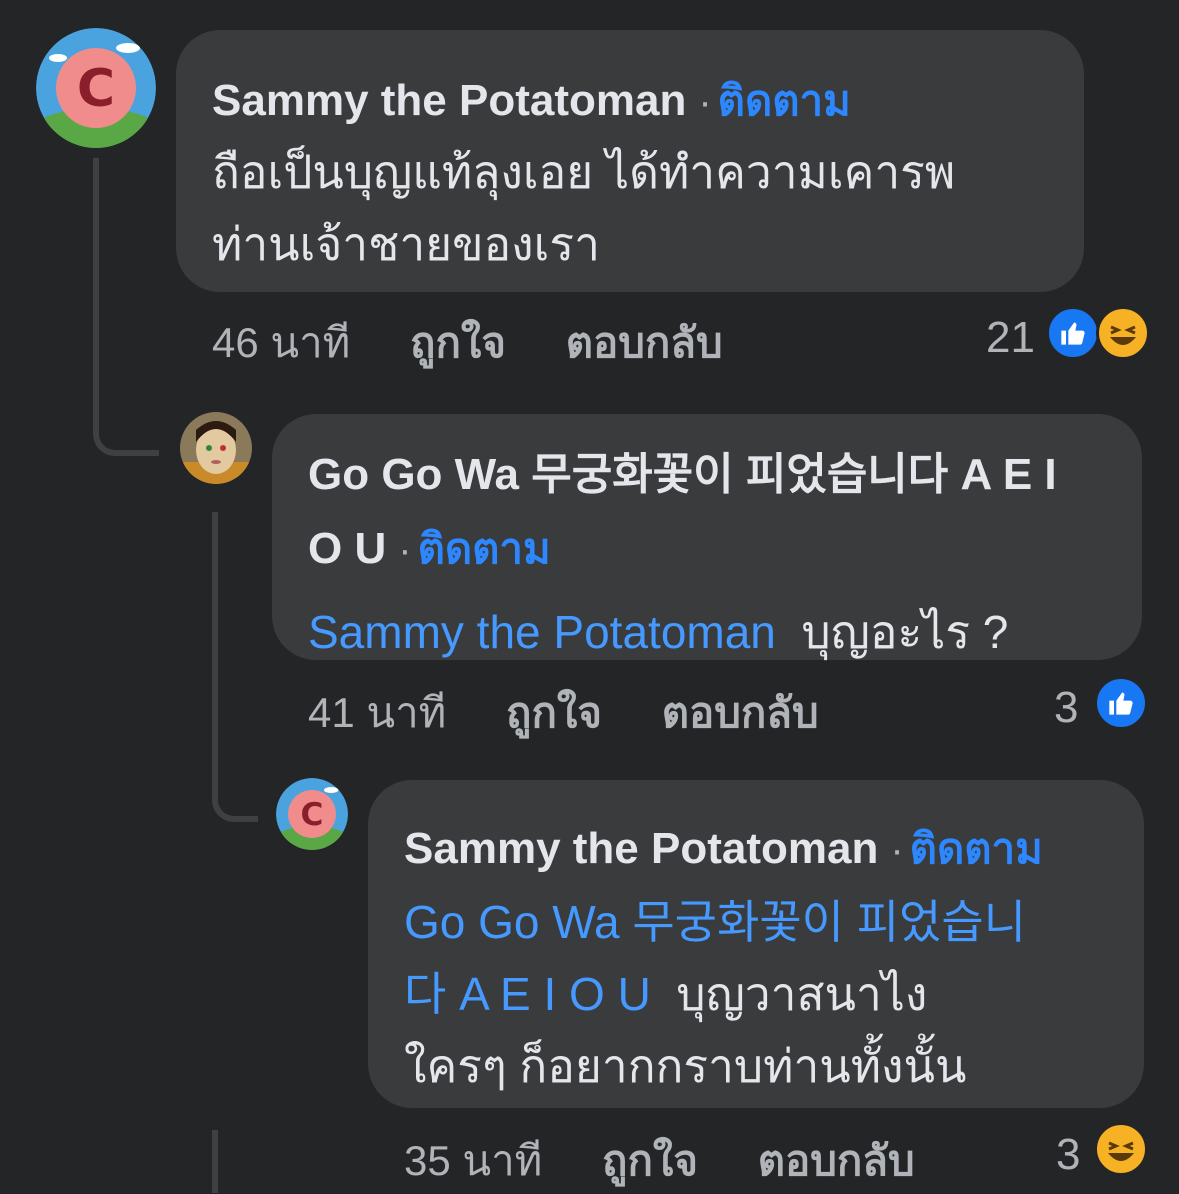 This screenshot has height=1194, width=1179. I want to click on thread-line-reply, so click(215, 647).